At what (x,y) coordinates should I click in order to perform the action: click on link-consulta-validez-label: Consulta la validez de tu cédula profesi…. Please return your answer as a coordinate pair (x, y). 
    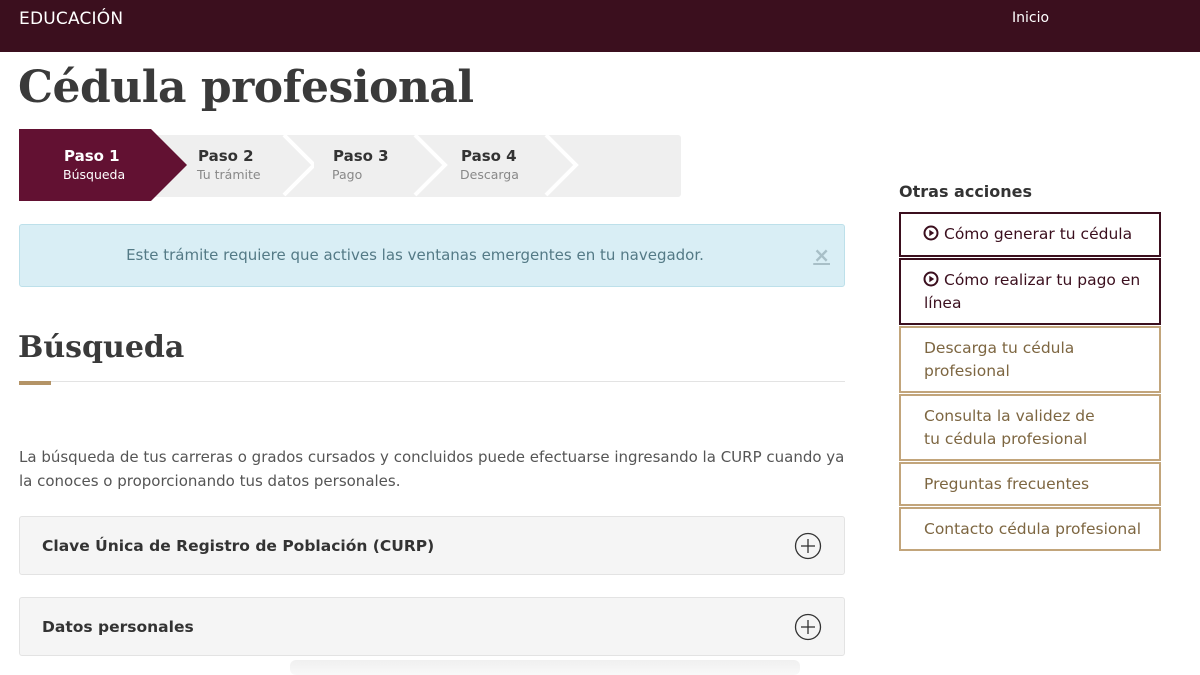
    Looking at the image, I should click on (1009, 427).